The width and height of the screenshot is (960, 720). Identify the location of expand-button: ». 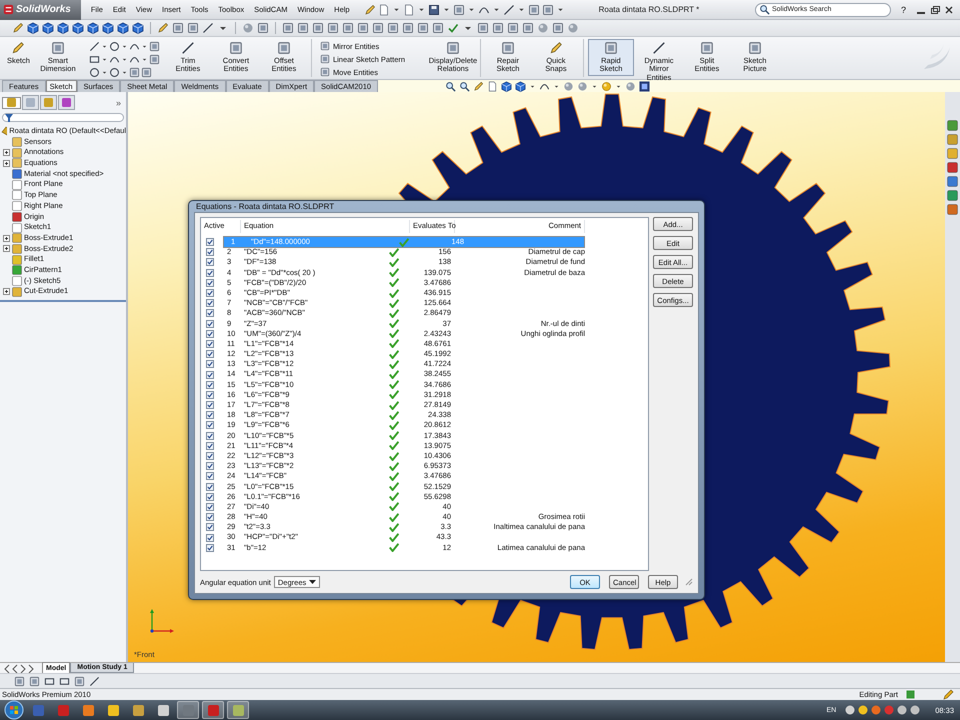
(120, 103).